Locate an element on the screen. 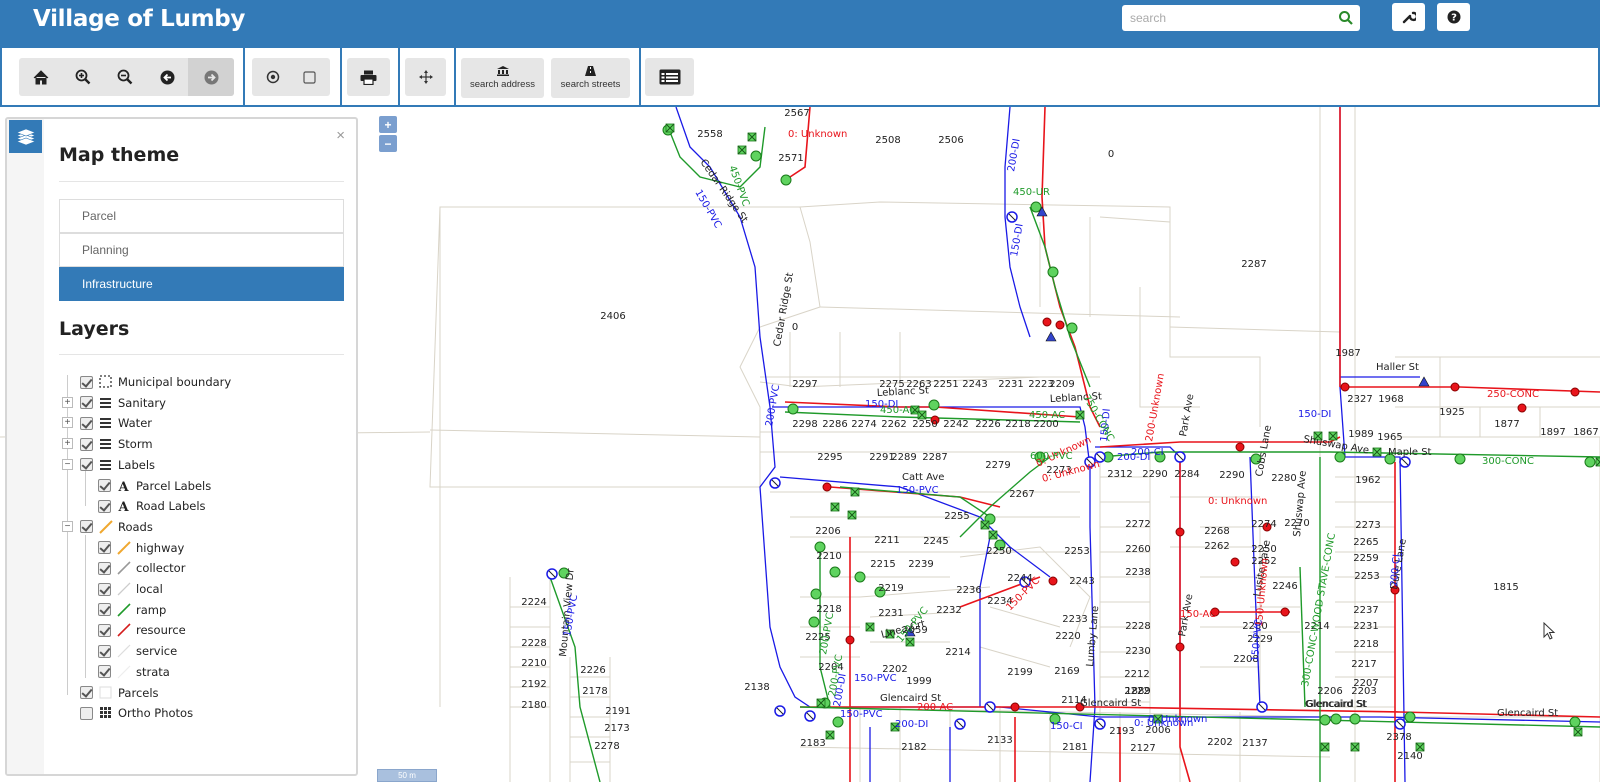 The width and height of the screenshot is (1600, 782). panel-close-button: × is located at coordinates (340, 135).